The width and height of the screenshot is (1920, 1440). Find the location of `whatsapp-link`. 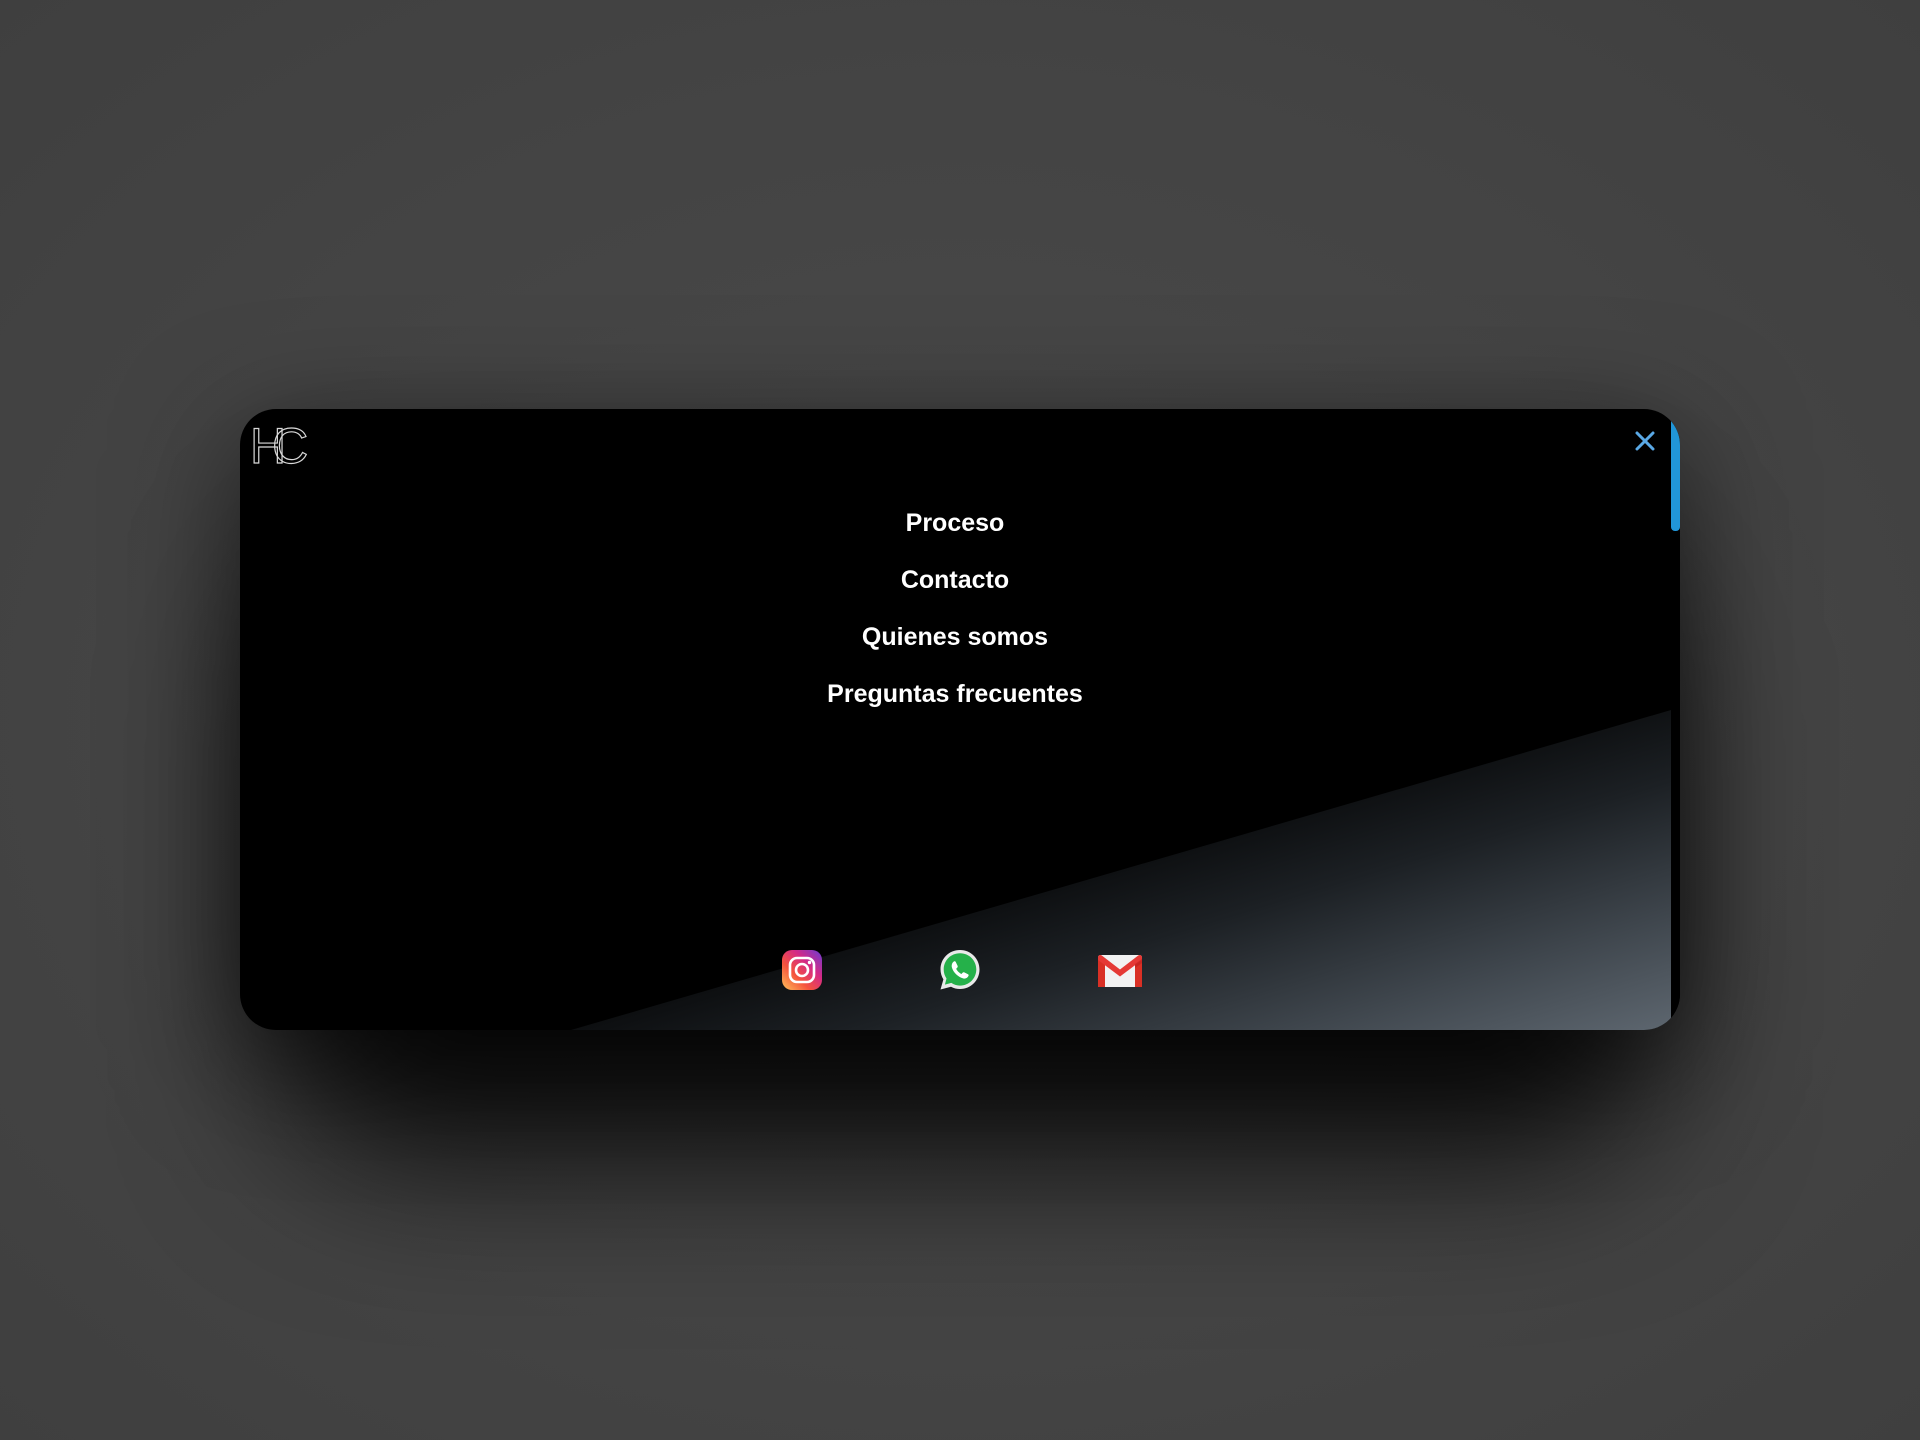

whatsapp-link is located at coordinates (960, 970).